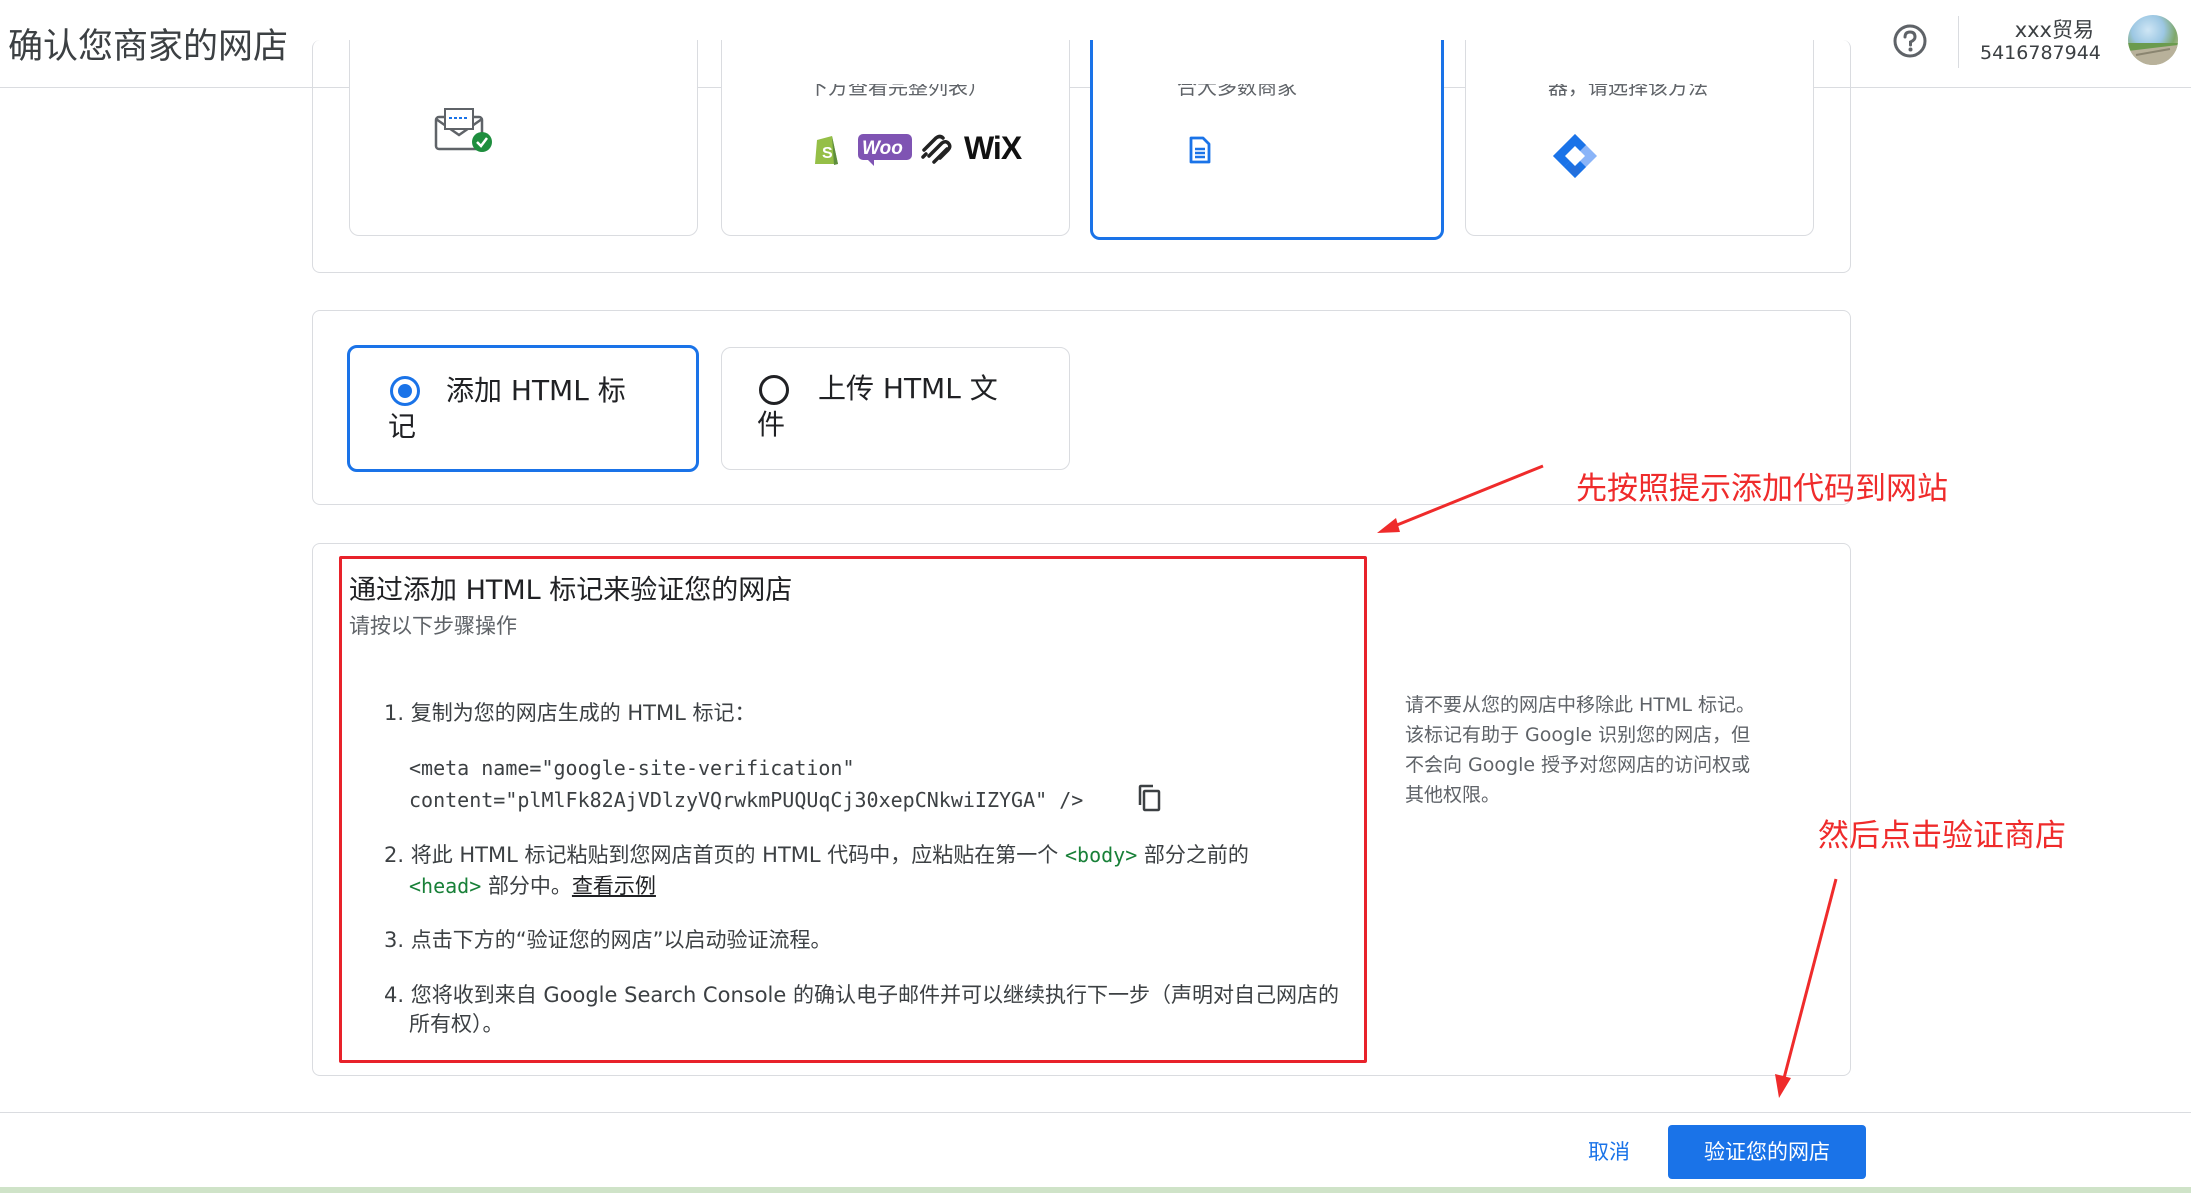 This screenshot has width=2191, height=1193. What do you see at coordinates (1095, 1190) in the screenshot?
I see `bottom-strip` at bounding box center [1095, 1190].